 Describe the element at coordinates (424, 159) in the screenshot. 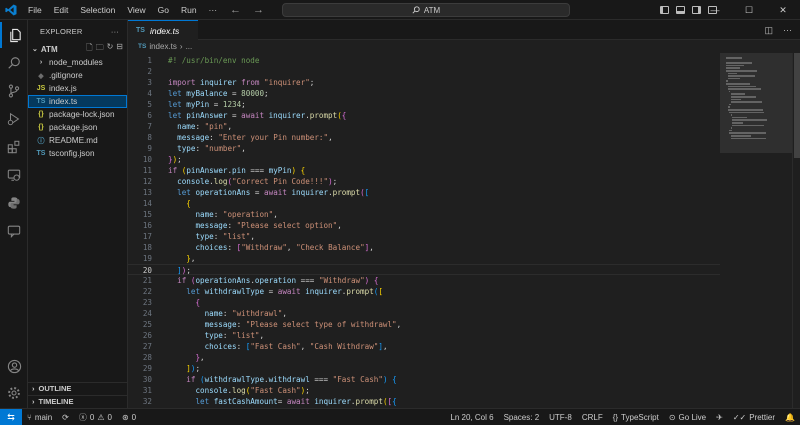

I see `code-line: 10});` at that location.